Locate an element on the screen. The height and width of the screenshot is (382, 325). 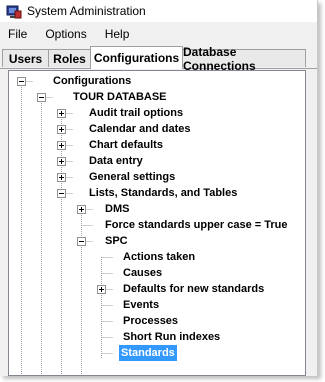
tree-node-chart-defaults: Chart defaults is located at coordinates (126, 145).